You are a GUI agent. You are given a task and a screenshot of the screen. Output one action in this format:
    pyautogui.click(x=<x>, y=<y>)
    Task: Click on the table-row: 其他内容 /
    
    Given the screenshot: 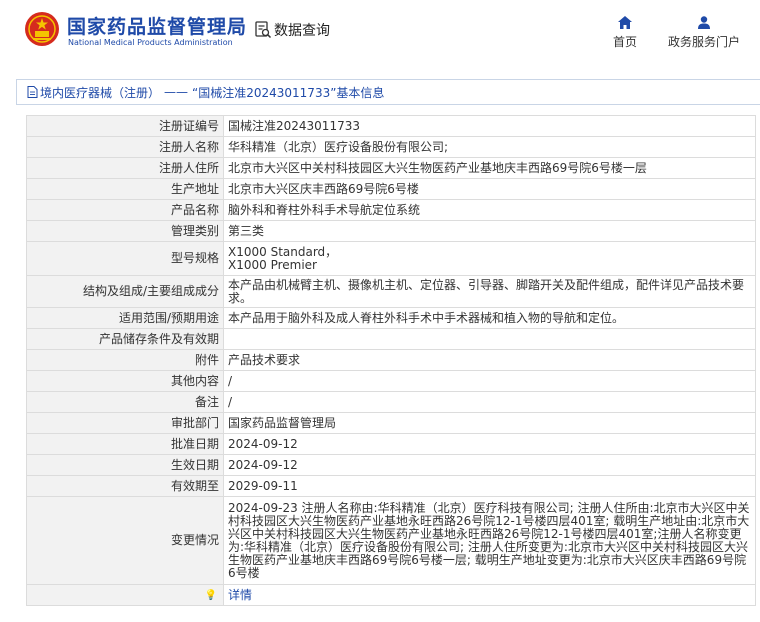 What is the action you would take?
    pyautogui.click(x=391, y=381)
    